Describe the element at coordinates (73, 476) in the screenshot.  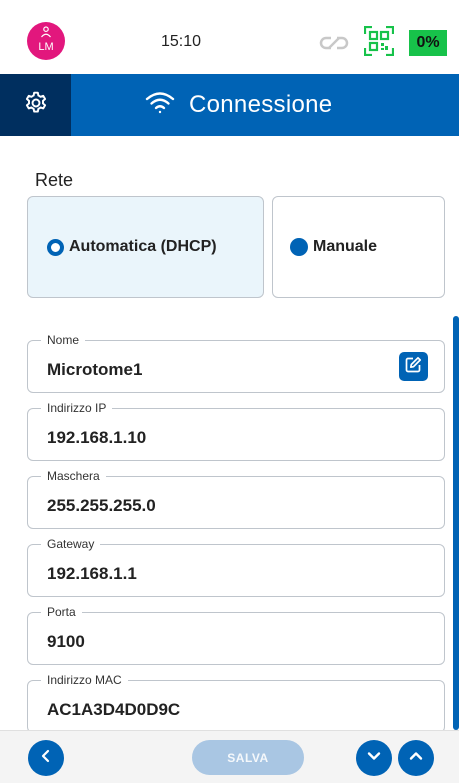
I see `field-label: Maschera` at that location.